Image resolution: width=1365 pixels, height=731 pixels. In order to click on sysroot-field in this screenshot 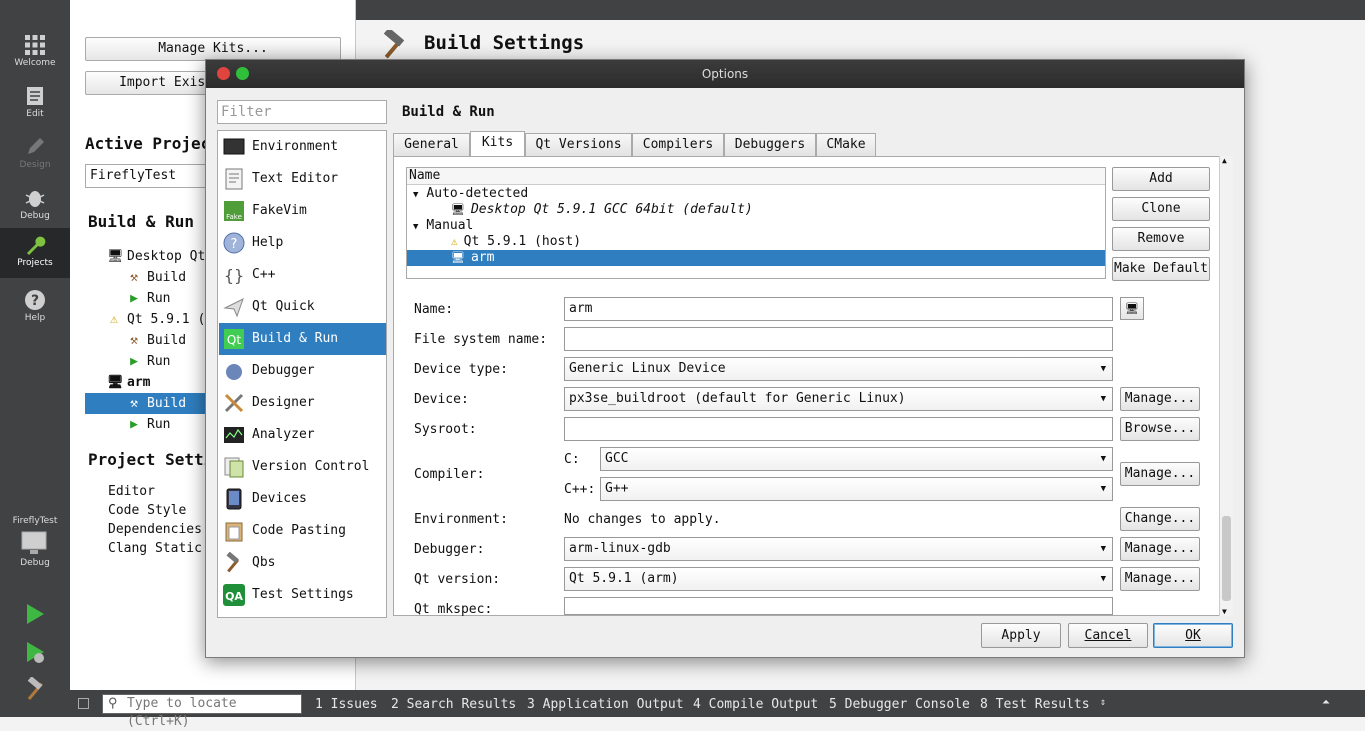, I will do `click(838, 429)`.